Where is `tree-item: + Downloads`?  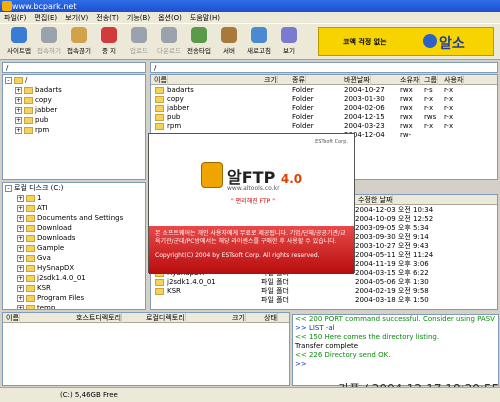 tree-item: + Downloads is located at coordinates (74, 238).